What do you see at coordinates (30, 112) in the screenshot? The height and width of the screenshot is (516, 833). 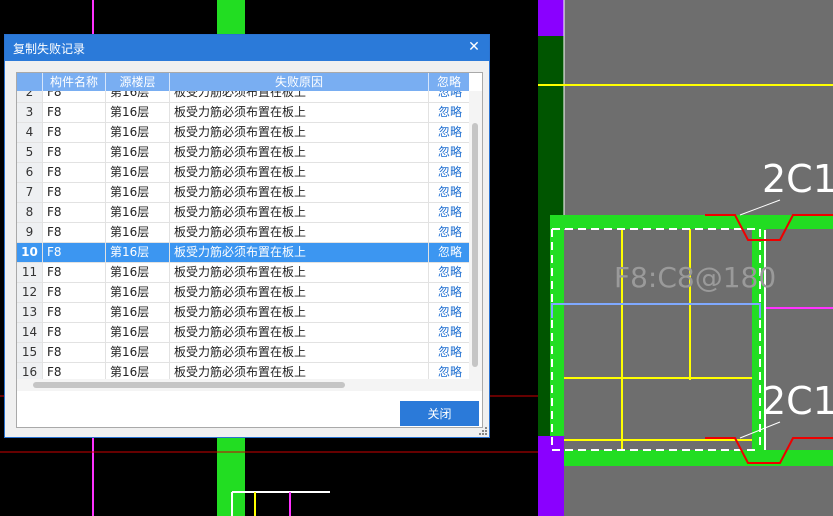 I see `row-number: 3` at bounding box center [30, 112].